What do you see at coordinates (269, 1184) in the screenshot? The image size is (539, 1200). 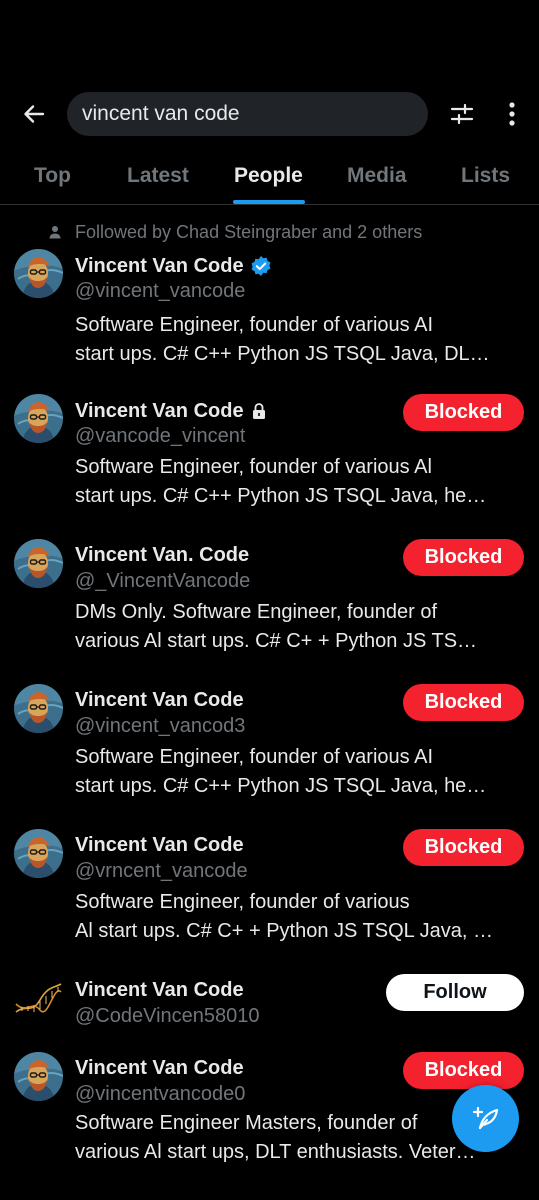 I see `bottom-safe-area` at bounding box center [269, 1184].